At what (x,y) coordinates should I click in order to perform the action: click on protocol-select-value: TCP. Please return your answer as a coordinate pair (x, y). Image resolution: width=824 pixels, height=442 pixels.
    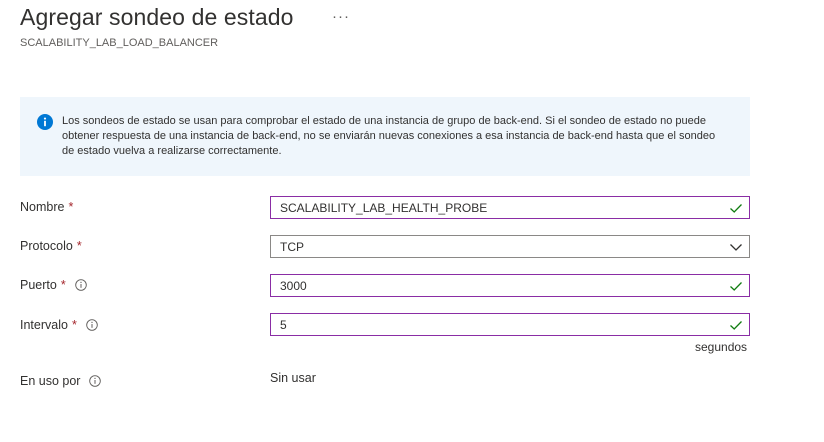
    Looking at the image, I should click on (292, 246).